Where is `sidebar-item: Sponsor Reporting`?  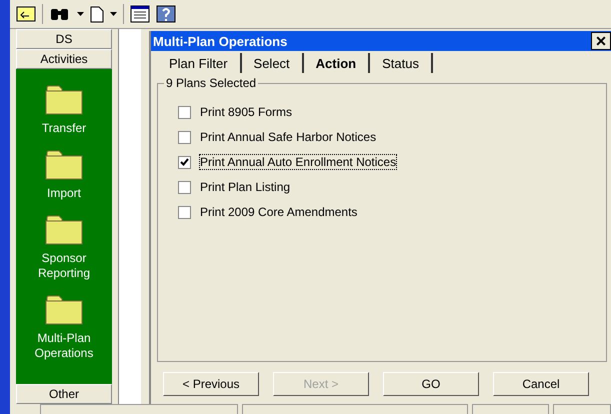 sidebar-item: Sponsor Reporting is located at coordinates (64, 266).